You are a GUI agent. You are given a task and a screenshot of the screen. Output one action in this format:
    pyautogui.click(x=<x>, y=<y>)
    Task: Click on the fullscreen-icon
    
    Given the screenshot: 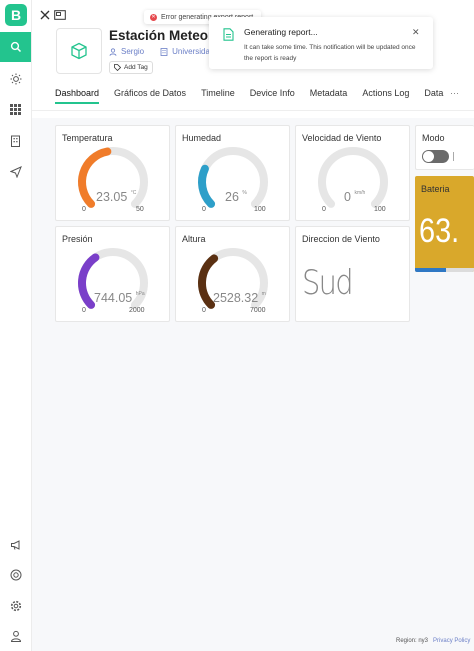 What is the action you would take?
    pyautogui.click(x=60, y=15)
    